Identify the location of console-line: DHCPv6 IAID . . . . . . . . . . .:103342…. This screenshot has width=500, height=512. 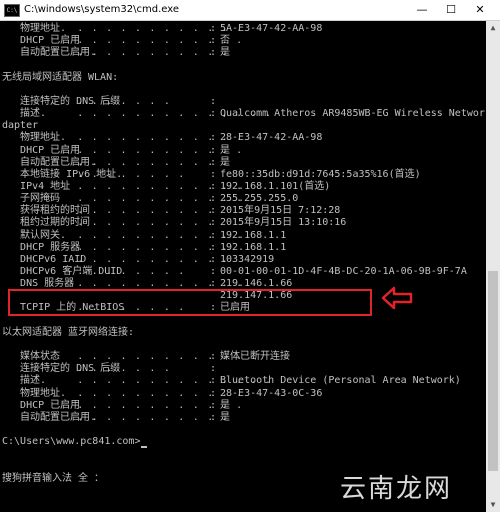
(243, 260).